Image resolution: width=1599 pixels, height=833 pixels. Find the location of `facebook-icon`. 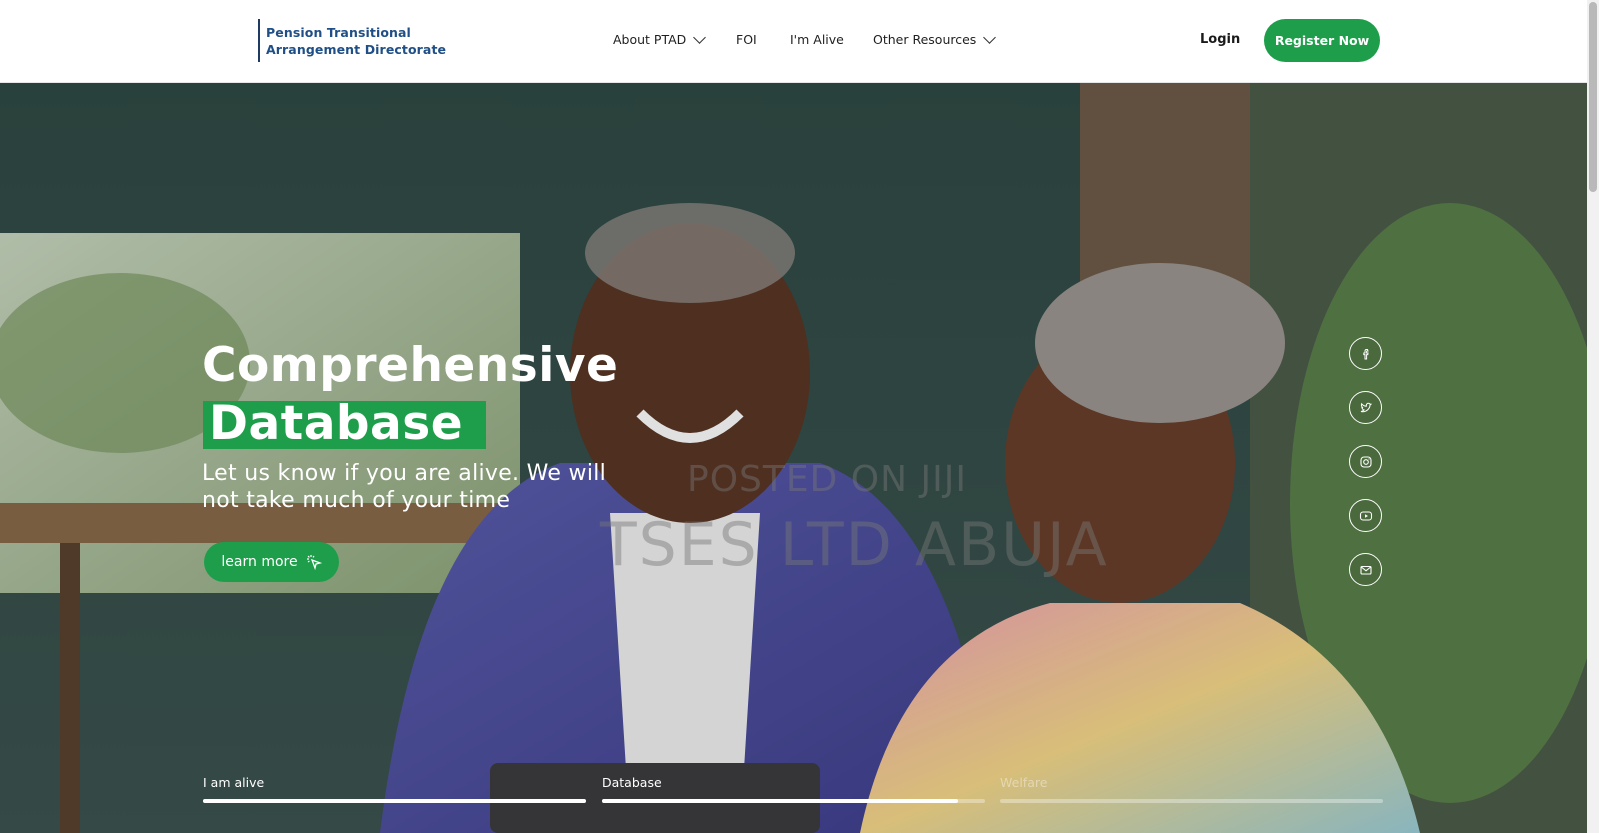

facebook-icon is located at coordinates (1365, 353).